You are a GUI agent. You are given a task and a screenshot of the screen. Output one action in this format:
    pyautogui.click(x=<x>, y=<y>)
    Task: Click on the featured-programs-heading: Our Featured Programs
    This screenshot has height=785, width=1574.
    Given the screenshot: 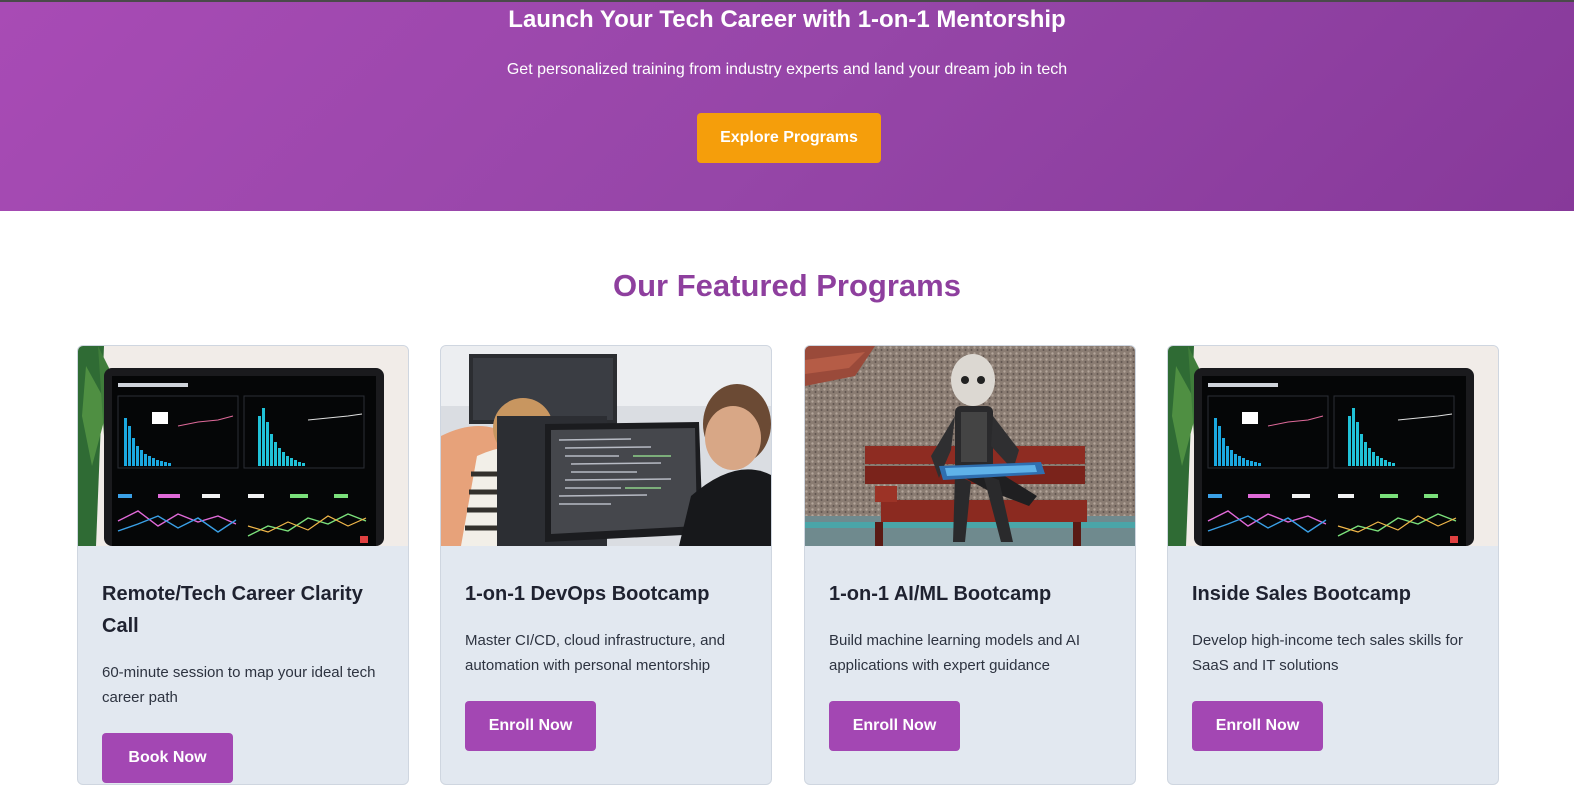 What is the action you would take?
    pyautogui.click(x=787, y=285)
    